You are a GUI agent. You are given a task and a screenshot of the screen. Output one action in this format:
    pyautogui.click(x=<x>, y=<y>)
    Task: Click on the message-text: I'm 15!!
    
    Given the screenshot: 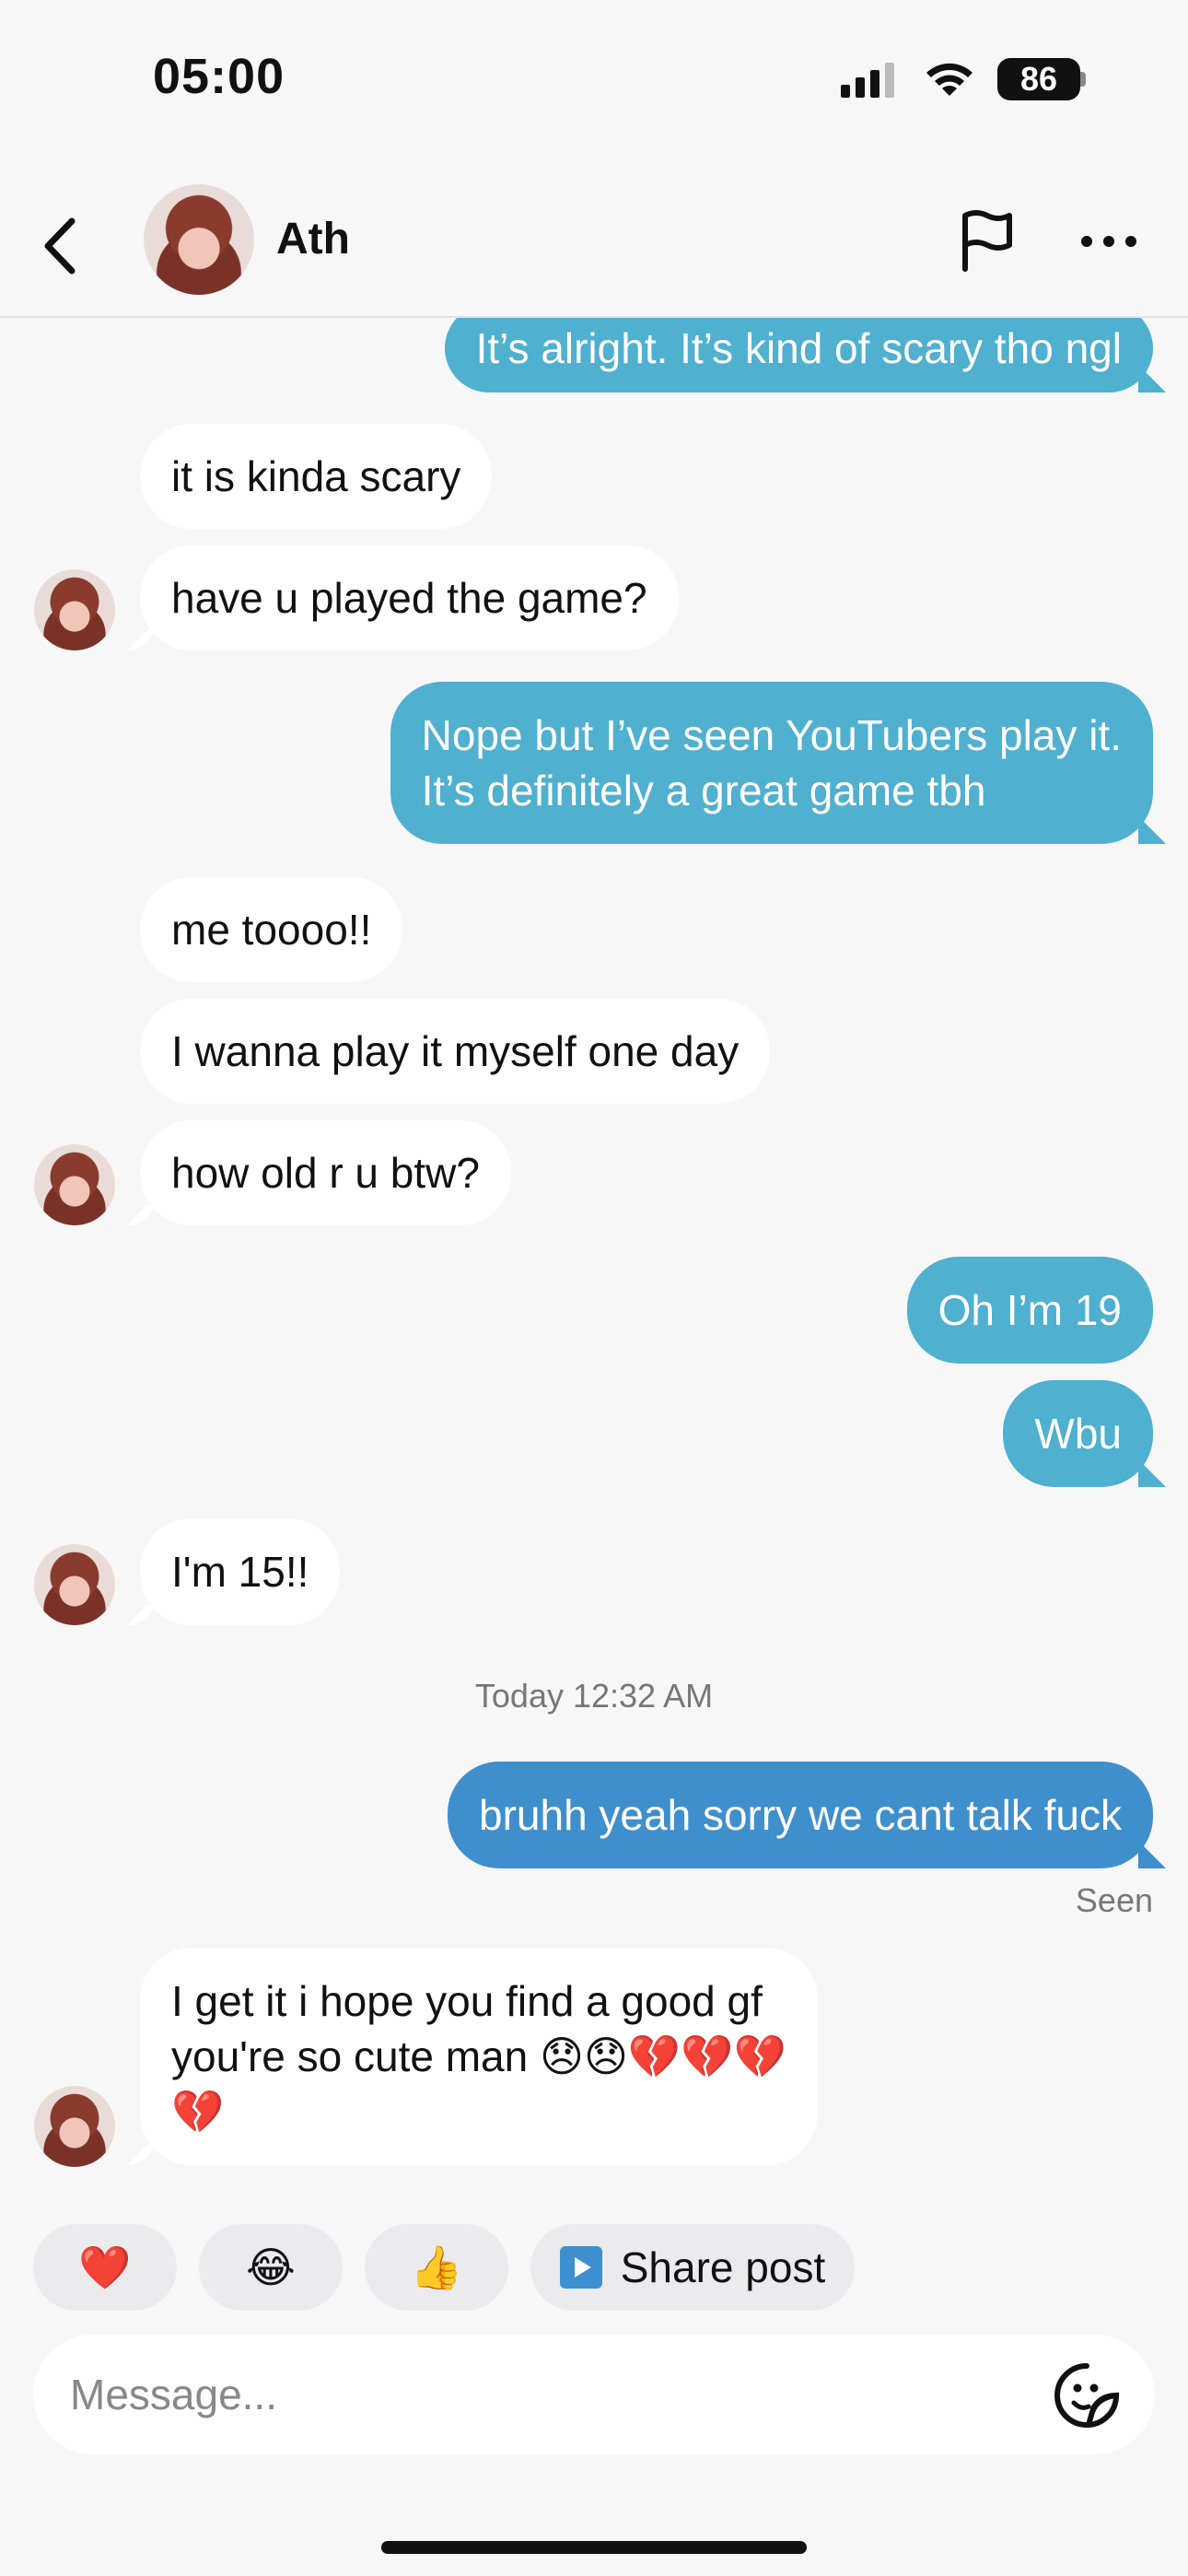 What is the action you would take?
    pyautogui.click(x=240, y=1571)
    